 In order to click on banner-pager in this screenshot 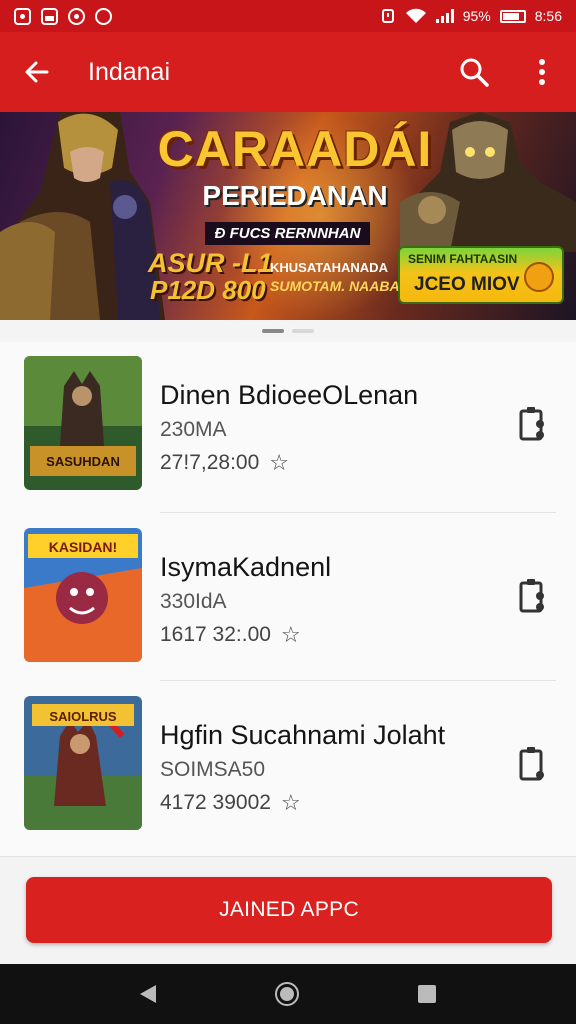, I will do `click(288, 331)`.